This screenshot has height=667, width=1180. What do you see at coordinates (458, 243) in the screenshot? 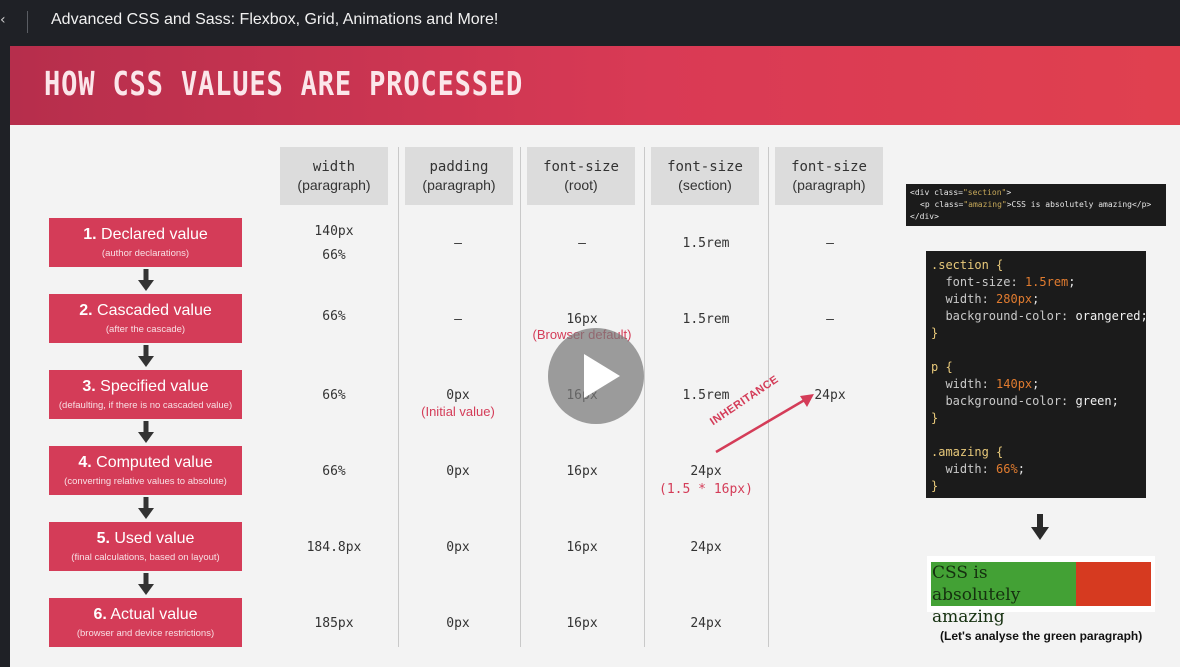
I see `cell-declared-padding: –` at bounding box center [458, 243].